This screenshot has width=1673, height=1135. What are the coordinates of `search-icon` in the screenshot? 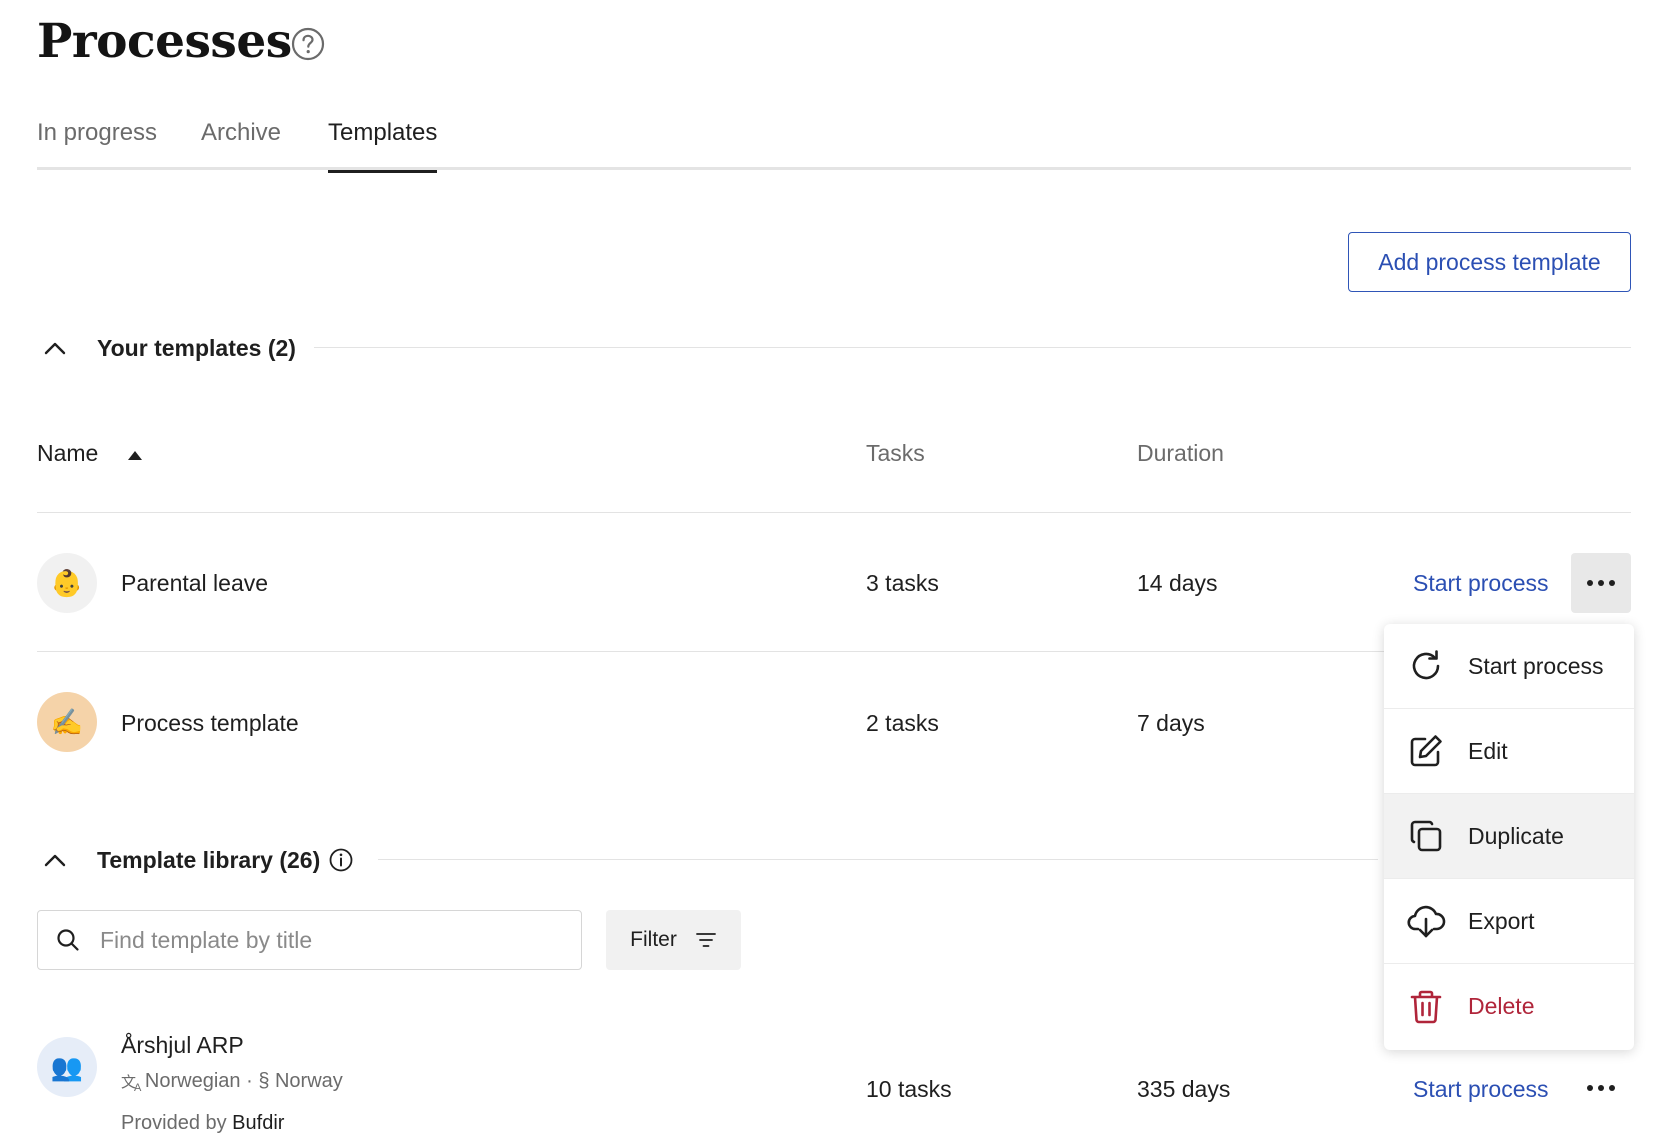 It's located at (68, 940).